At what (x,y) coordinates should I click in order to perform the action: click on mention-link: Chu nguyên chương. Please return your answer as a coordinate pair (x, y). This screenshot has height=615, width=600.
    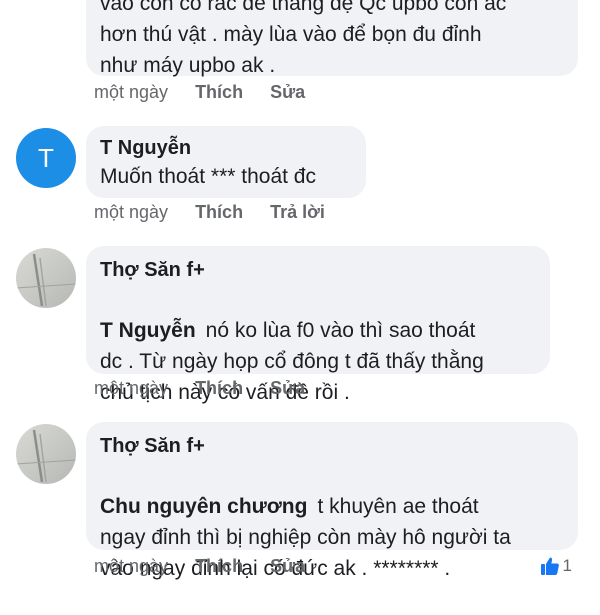
    Looking at the image, I should click on (203, 506).